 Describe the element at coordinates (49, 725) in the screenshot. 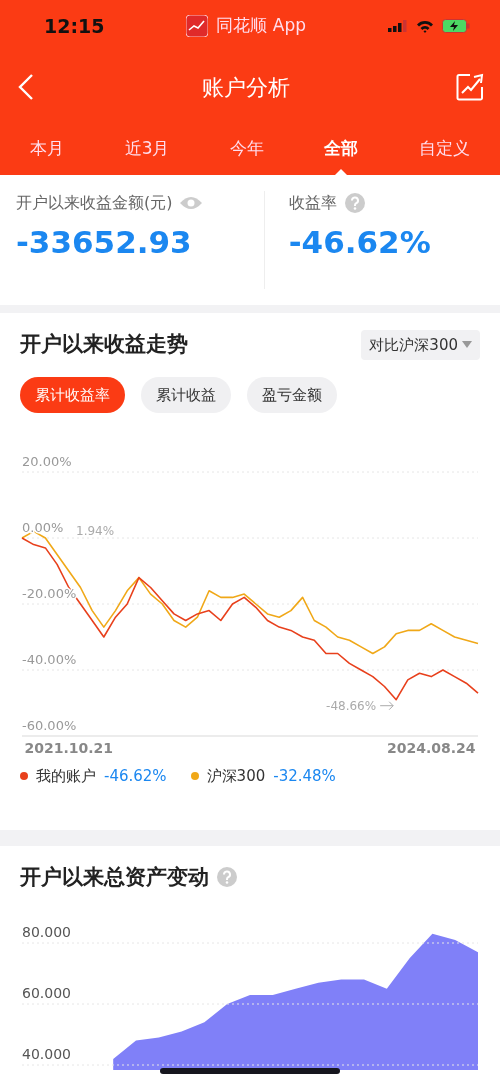

I see `axis-label: -60.00%` at that location.